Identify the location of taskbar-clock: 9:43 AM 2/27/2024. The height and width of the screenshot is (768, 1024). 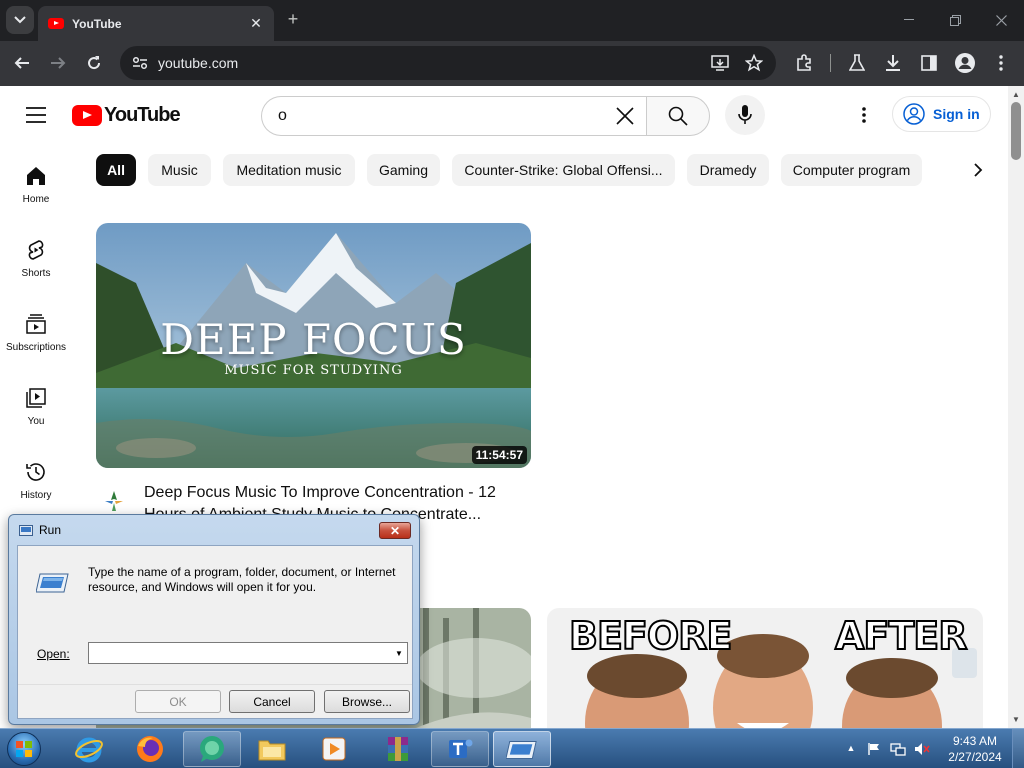
(975, 749).